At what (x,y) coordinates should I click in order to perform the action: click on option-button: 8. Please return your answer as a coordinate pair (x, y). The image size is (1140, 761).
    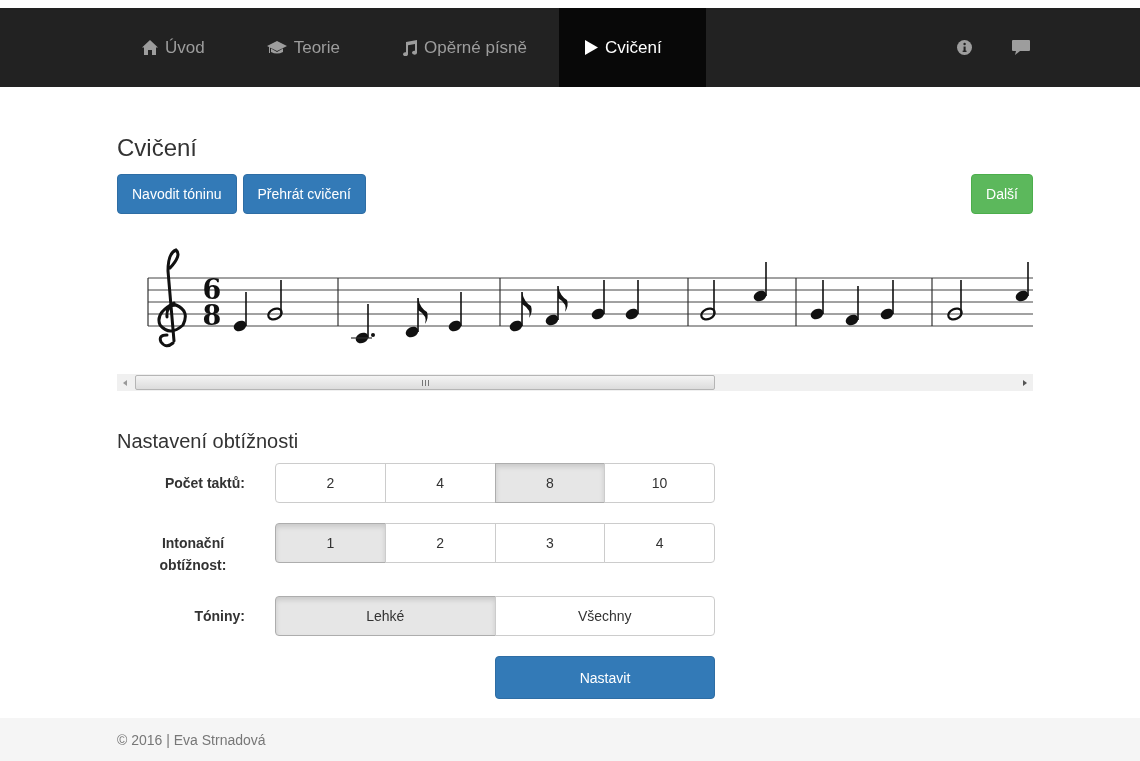
    Looking at the image, I should click on (550, 483).